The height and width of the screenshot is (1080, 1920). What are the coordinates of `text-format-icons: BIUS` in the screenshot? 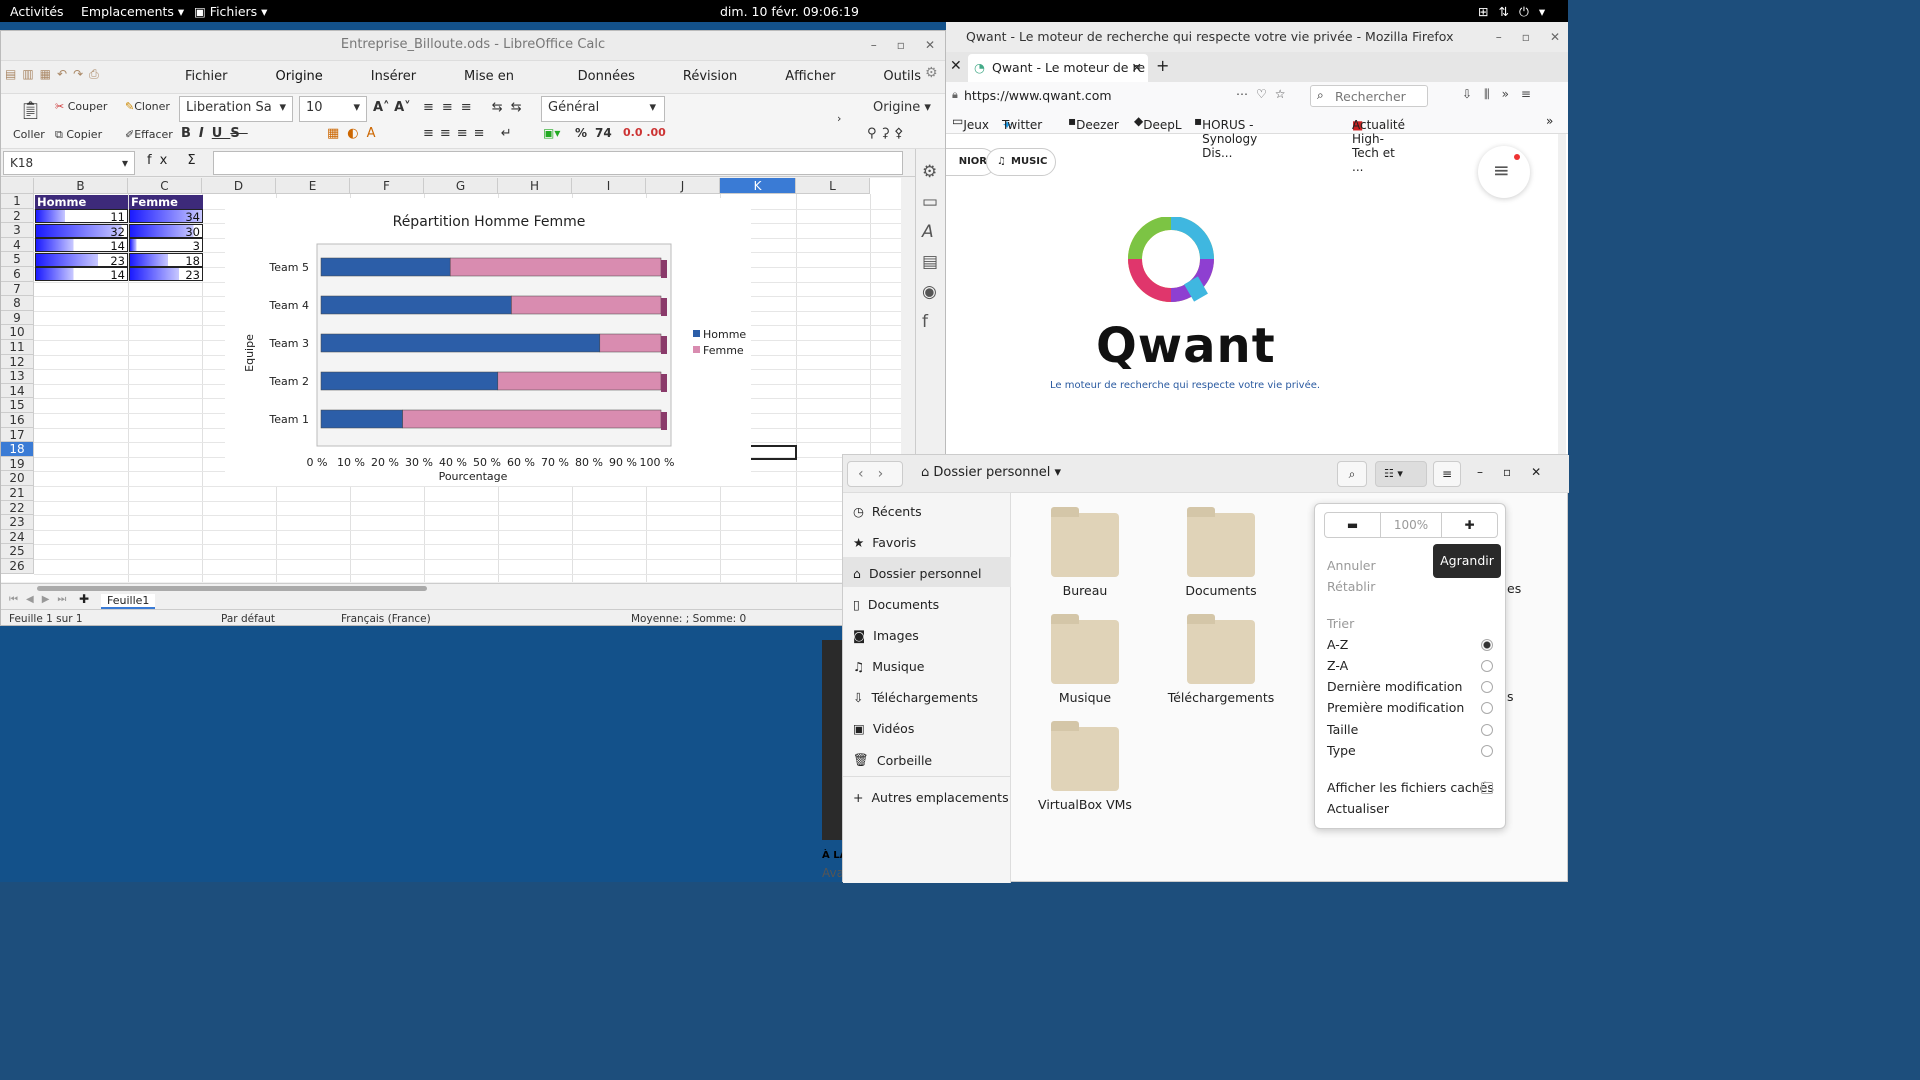 It's located at (214, 133).